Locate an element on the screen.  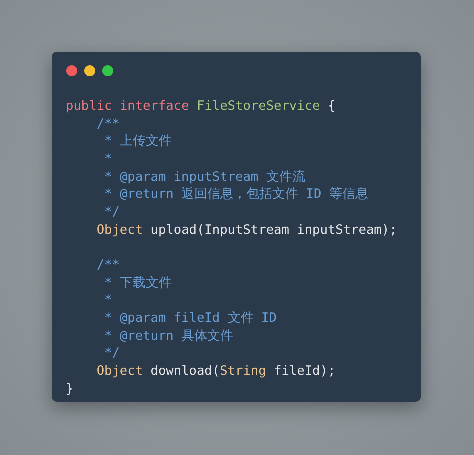
code-line: * @return 具体文件 is located at coordinates (169, 337).